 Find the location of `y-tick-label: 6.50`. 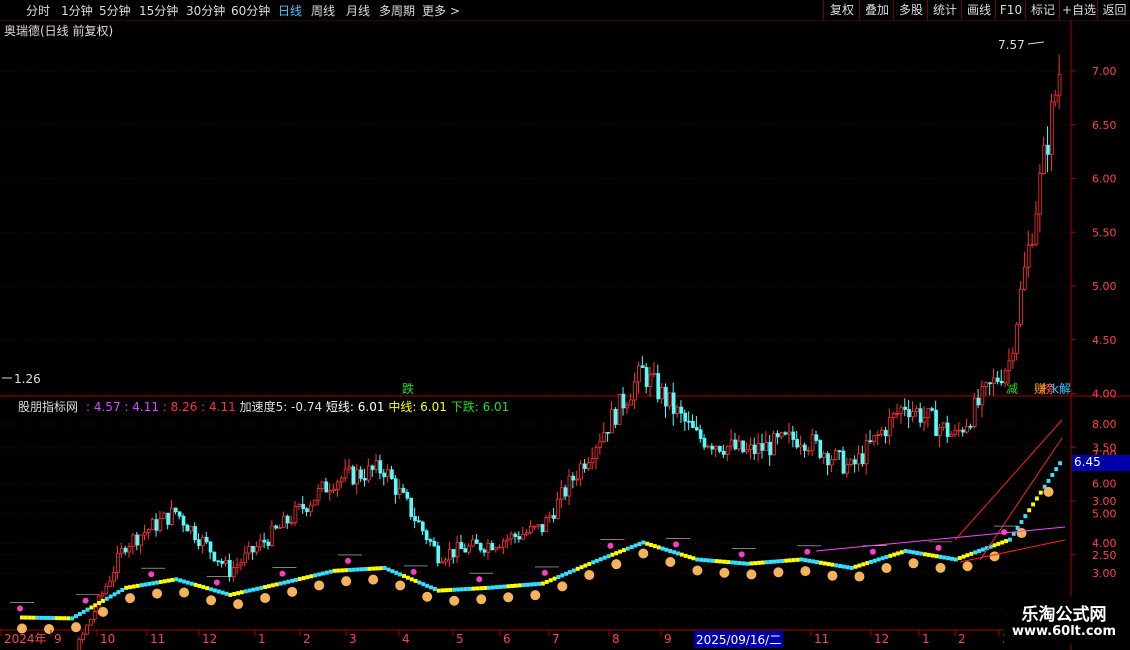

y-tick-label: 6.50 is located at coordinates (1104, 125).